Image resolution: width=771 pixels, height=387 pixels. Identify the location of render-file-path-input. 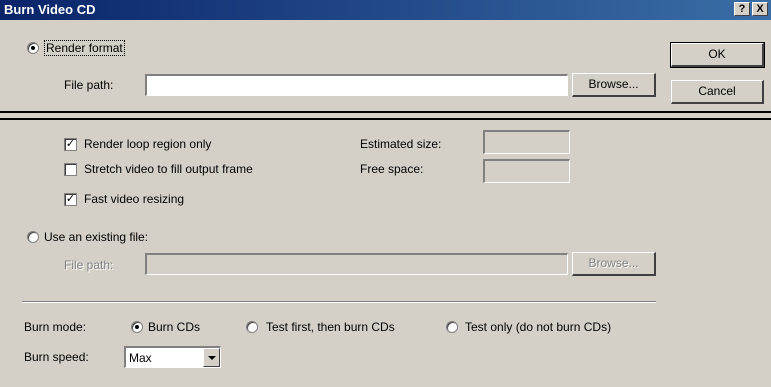
(356, 85).